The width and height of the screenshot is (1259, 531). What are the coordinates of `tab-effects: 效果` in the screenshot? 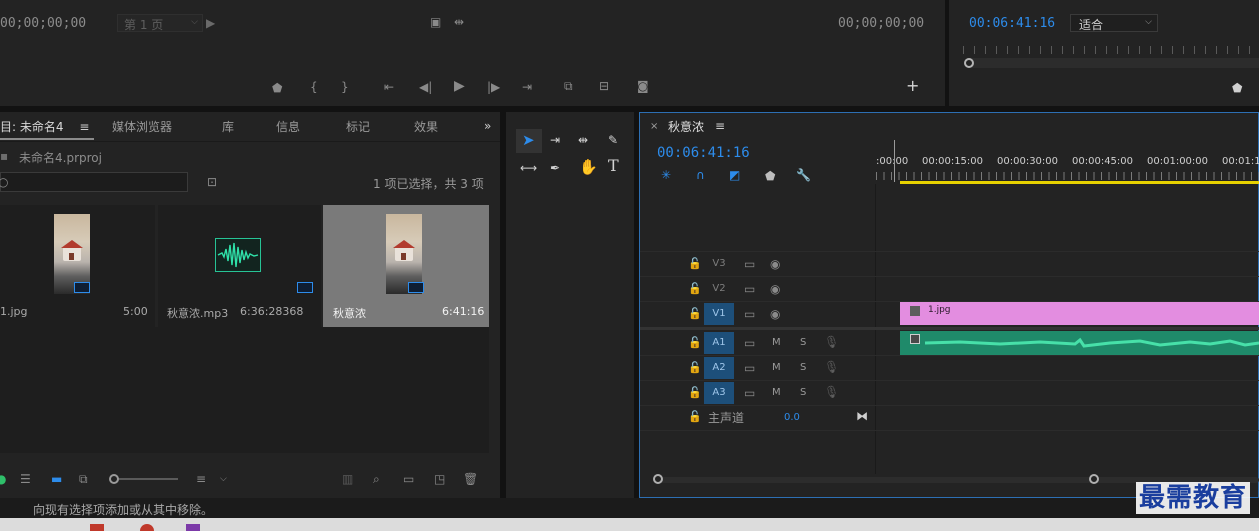 It's located at (426, 126).